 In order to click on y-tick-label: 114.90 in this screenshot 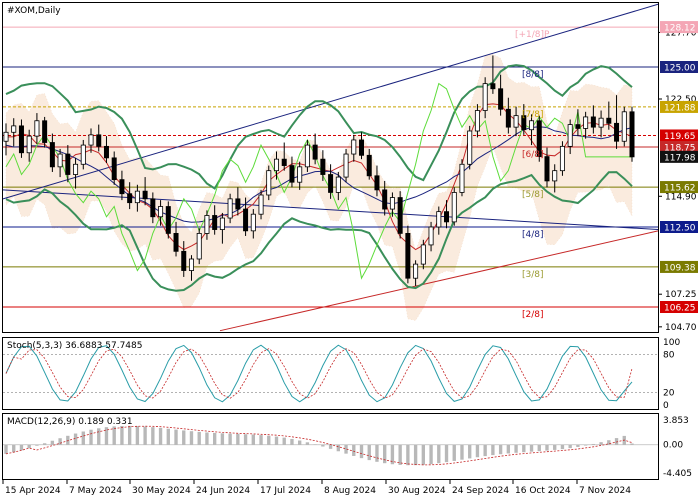, I will do `click(681, 197)`.